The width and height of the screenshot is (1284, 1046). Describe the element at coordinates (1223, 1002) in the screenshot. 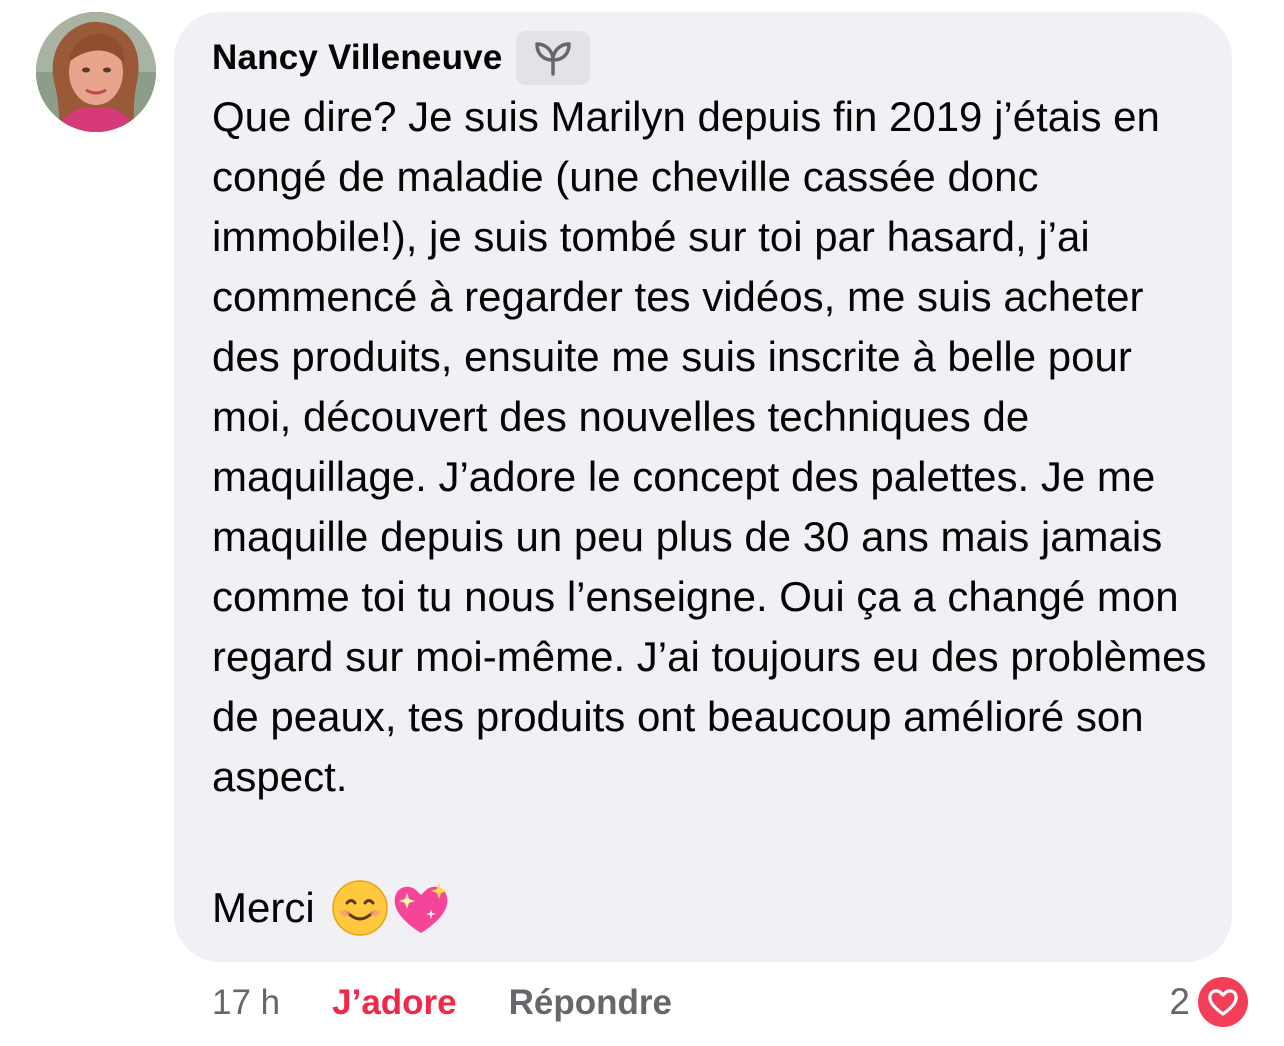

I see `heart-icon` at that location.